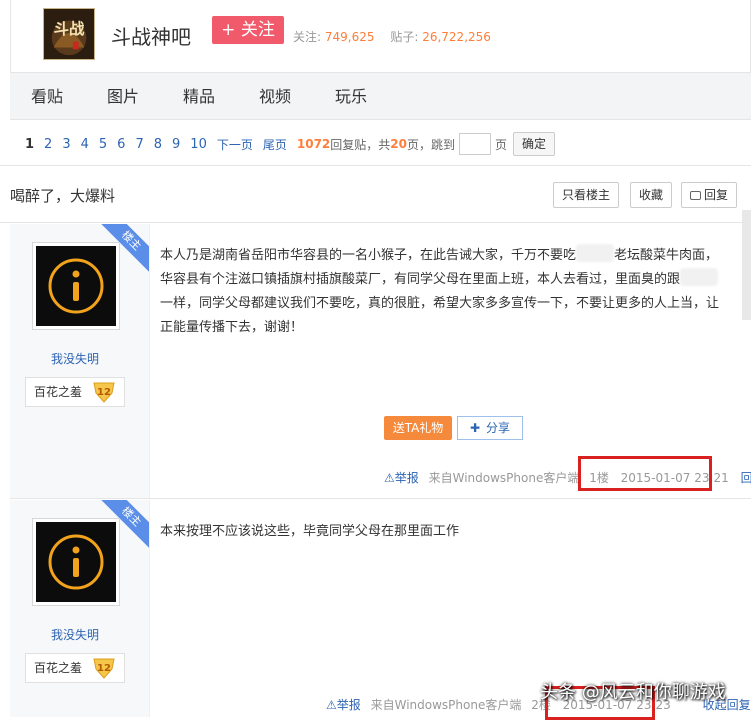 The height and width of the screenshot is (720, 751). Describe the element at coordinates (66, 144) in the screenshot. I see `page-3: 3` at that location.